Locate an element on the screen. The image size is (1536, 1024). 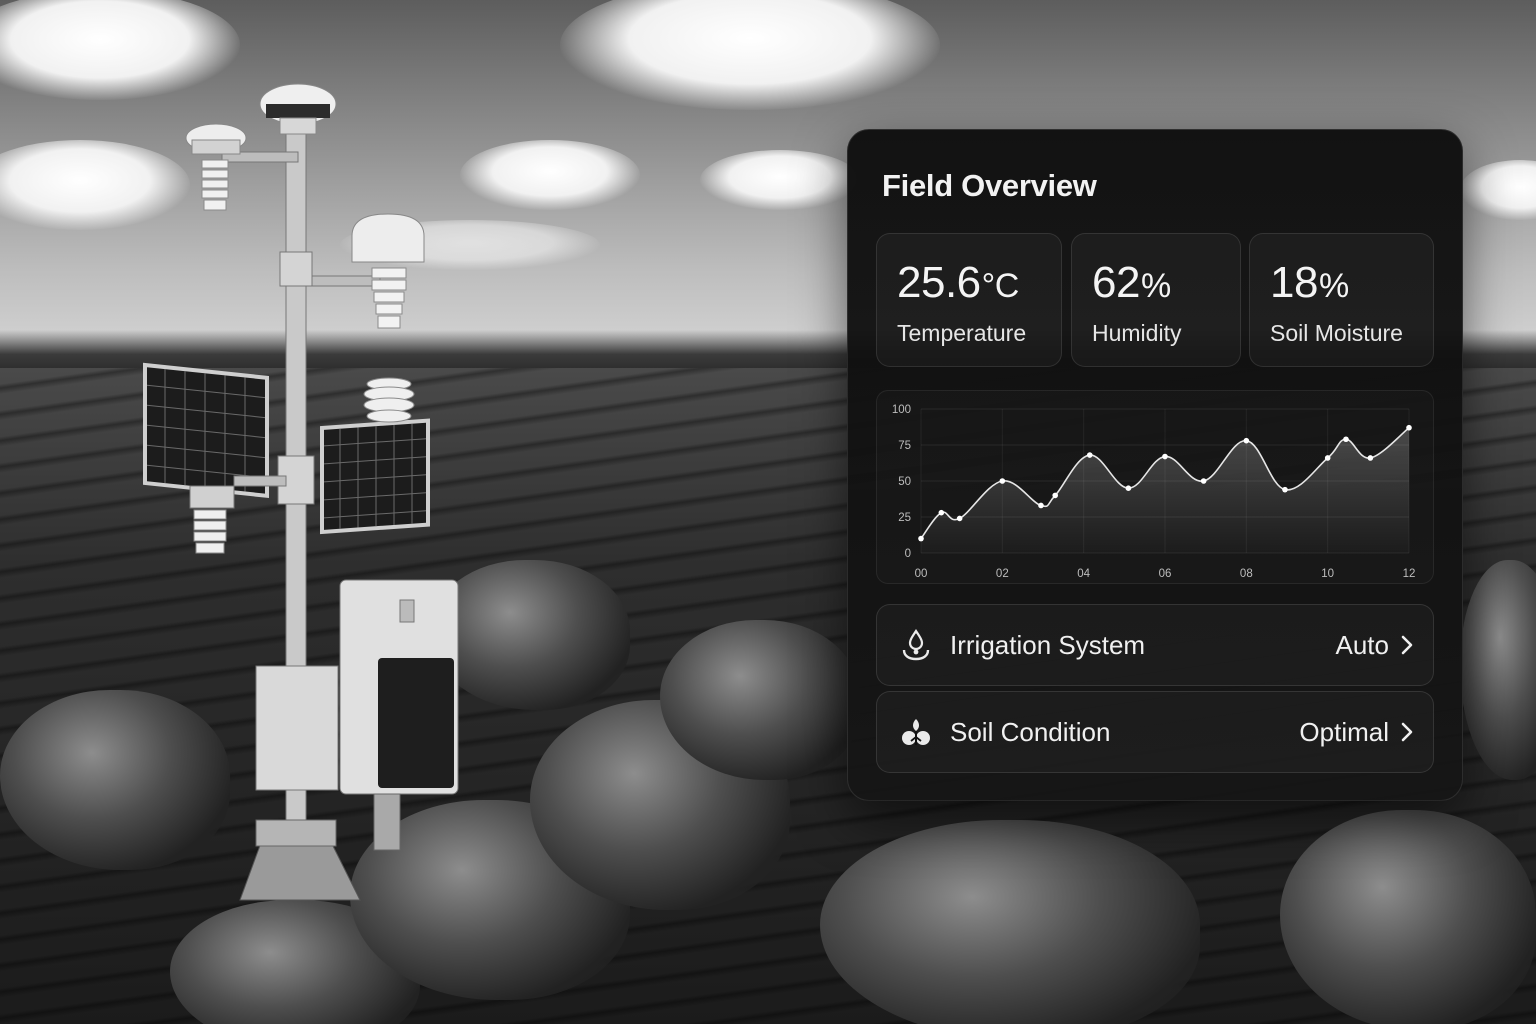
soil-moisture-value: 18% is located at coordinates (1309, 282).